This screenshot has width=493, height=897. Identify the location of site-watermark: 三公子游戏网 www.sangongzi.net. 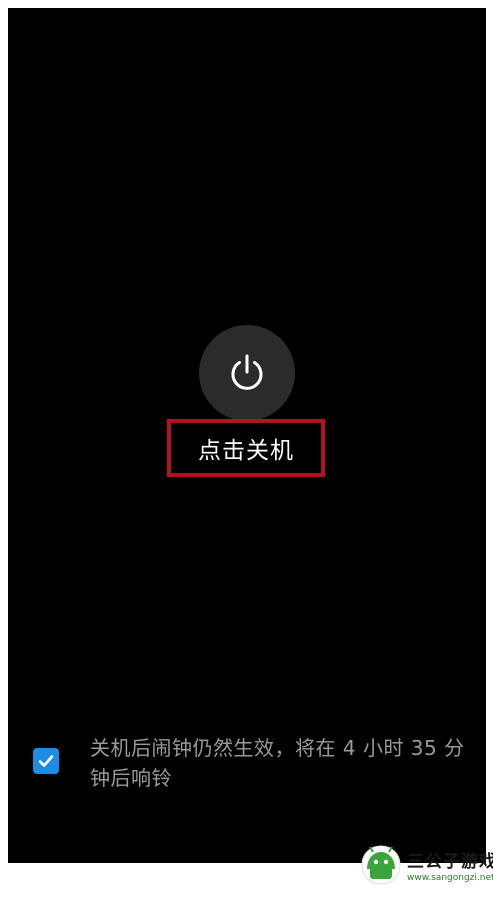
(424, 865).